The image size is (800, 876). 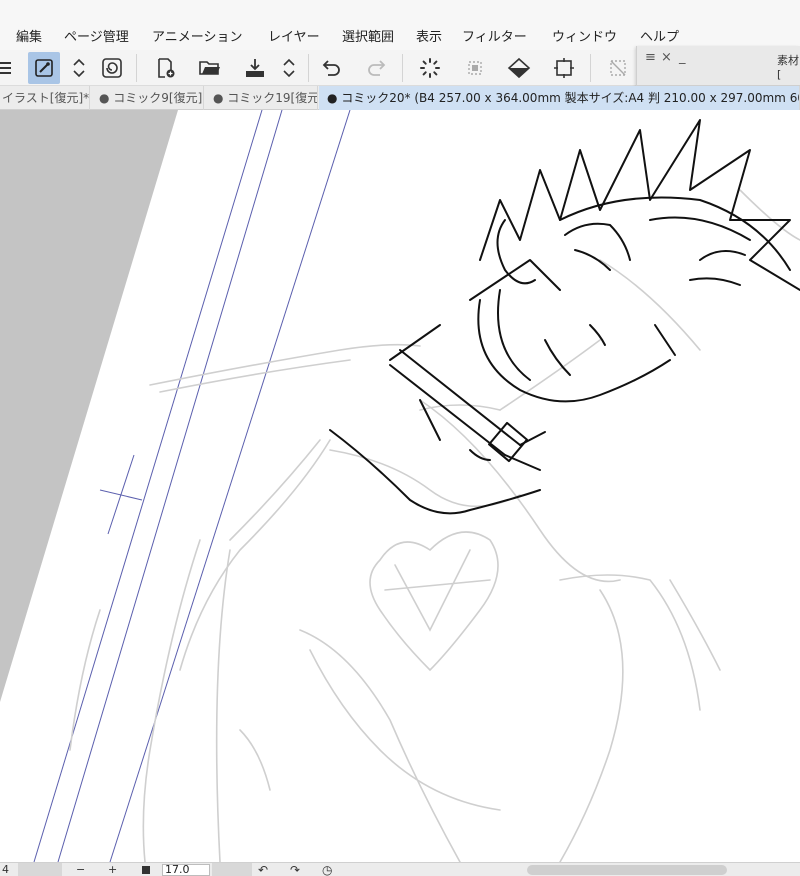 I want to click on undo-icon, so click(x=332, y=68).